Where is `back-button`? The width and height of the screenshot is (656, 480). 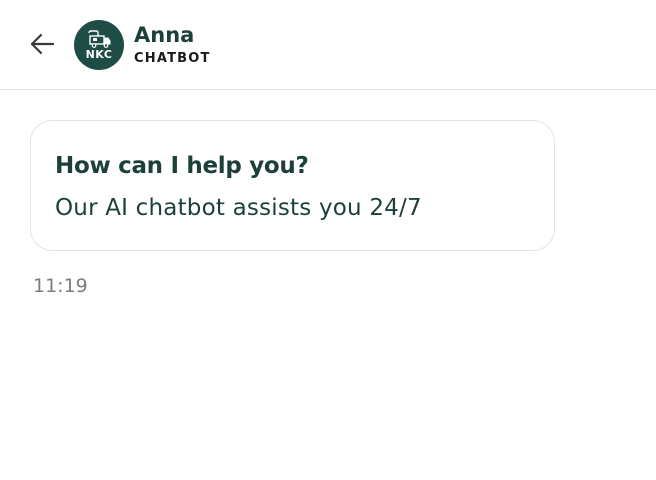 back-button is located at coordinates (42, 44).